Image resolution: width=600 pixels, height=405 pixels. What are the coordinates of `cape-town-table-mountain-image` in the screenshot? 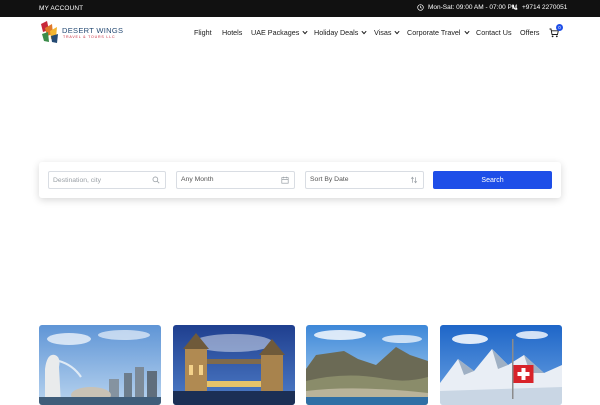 It's located at (367, 365).